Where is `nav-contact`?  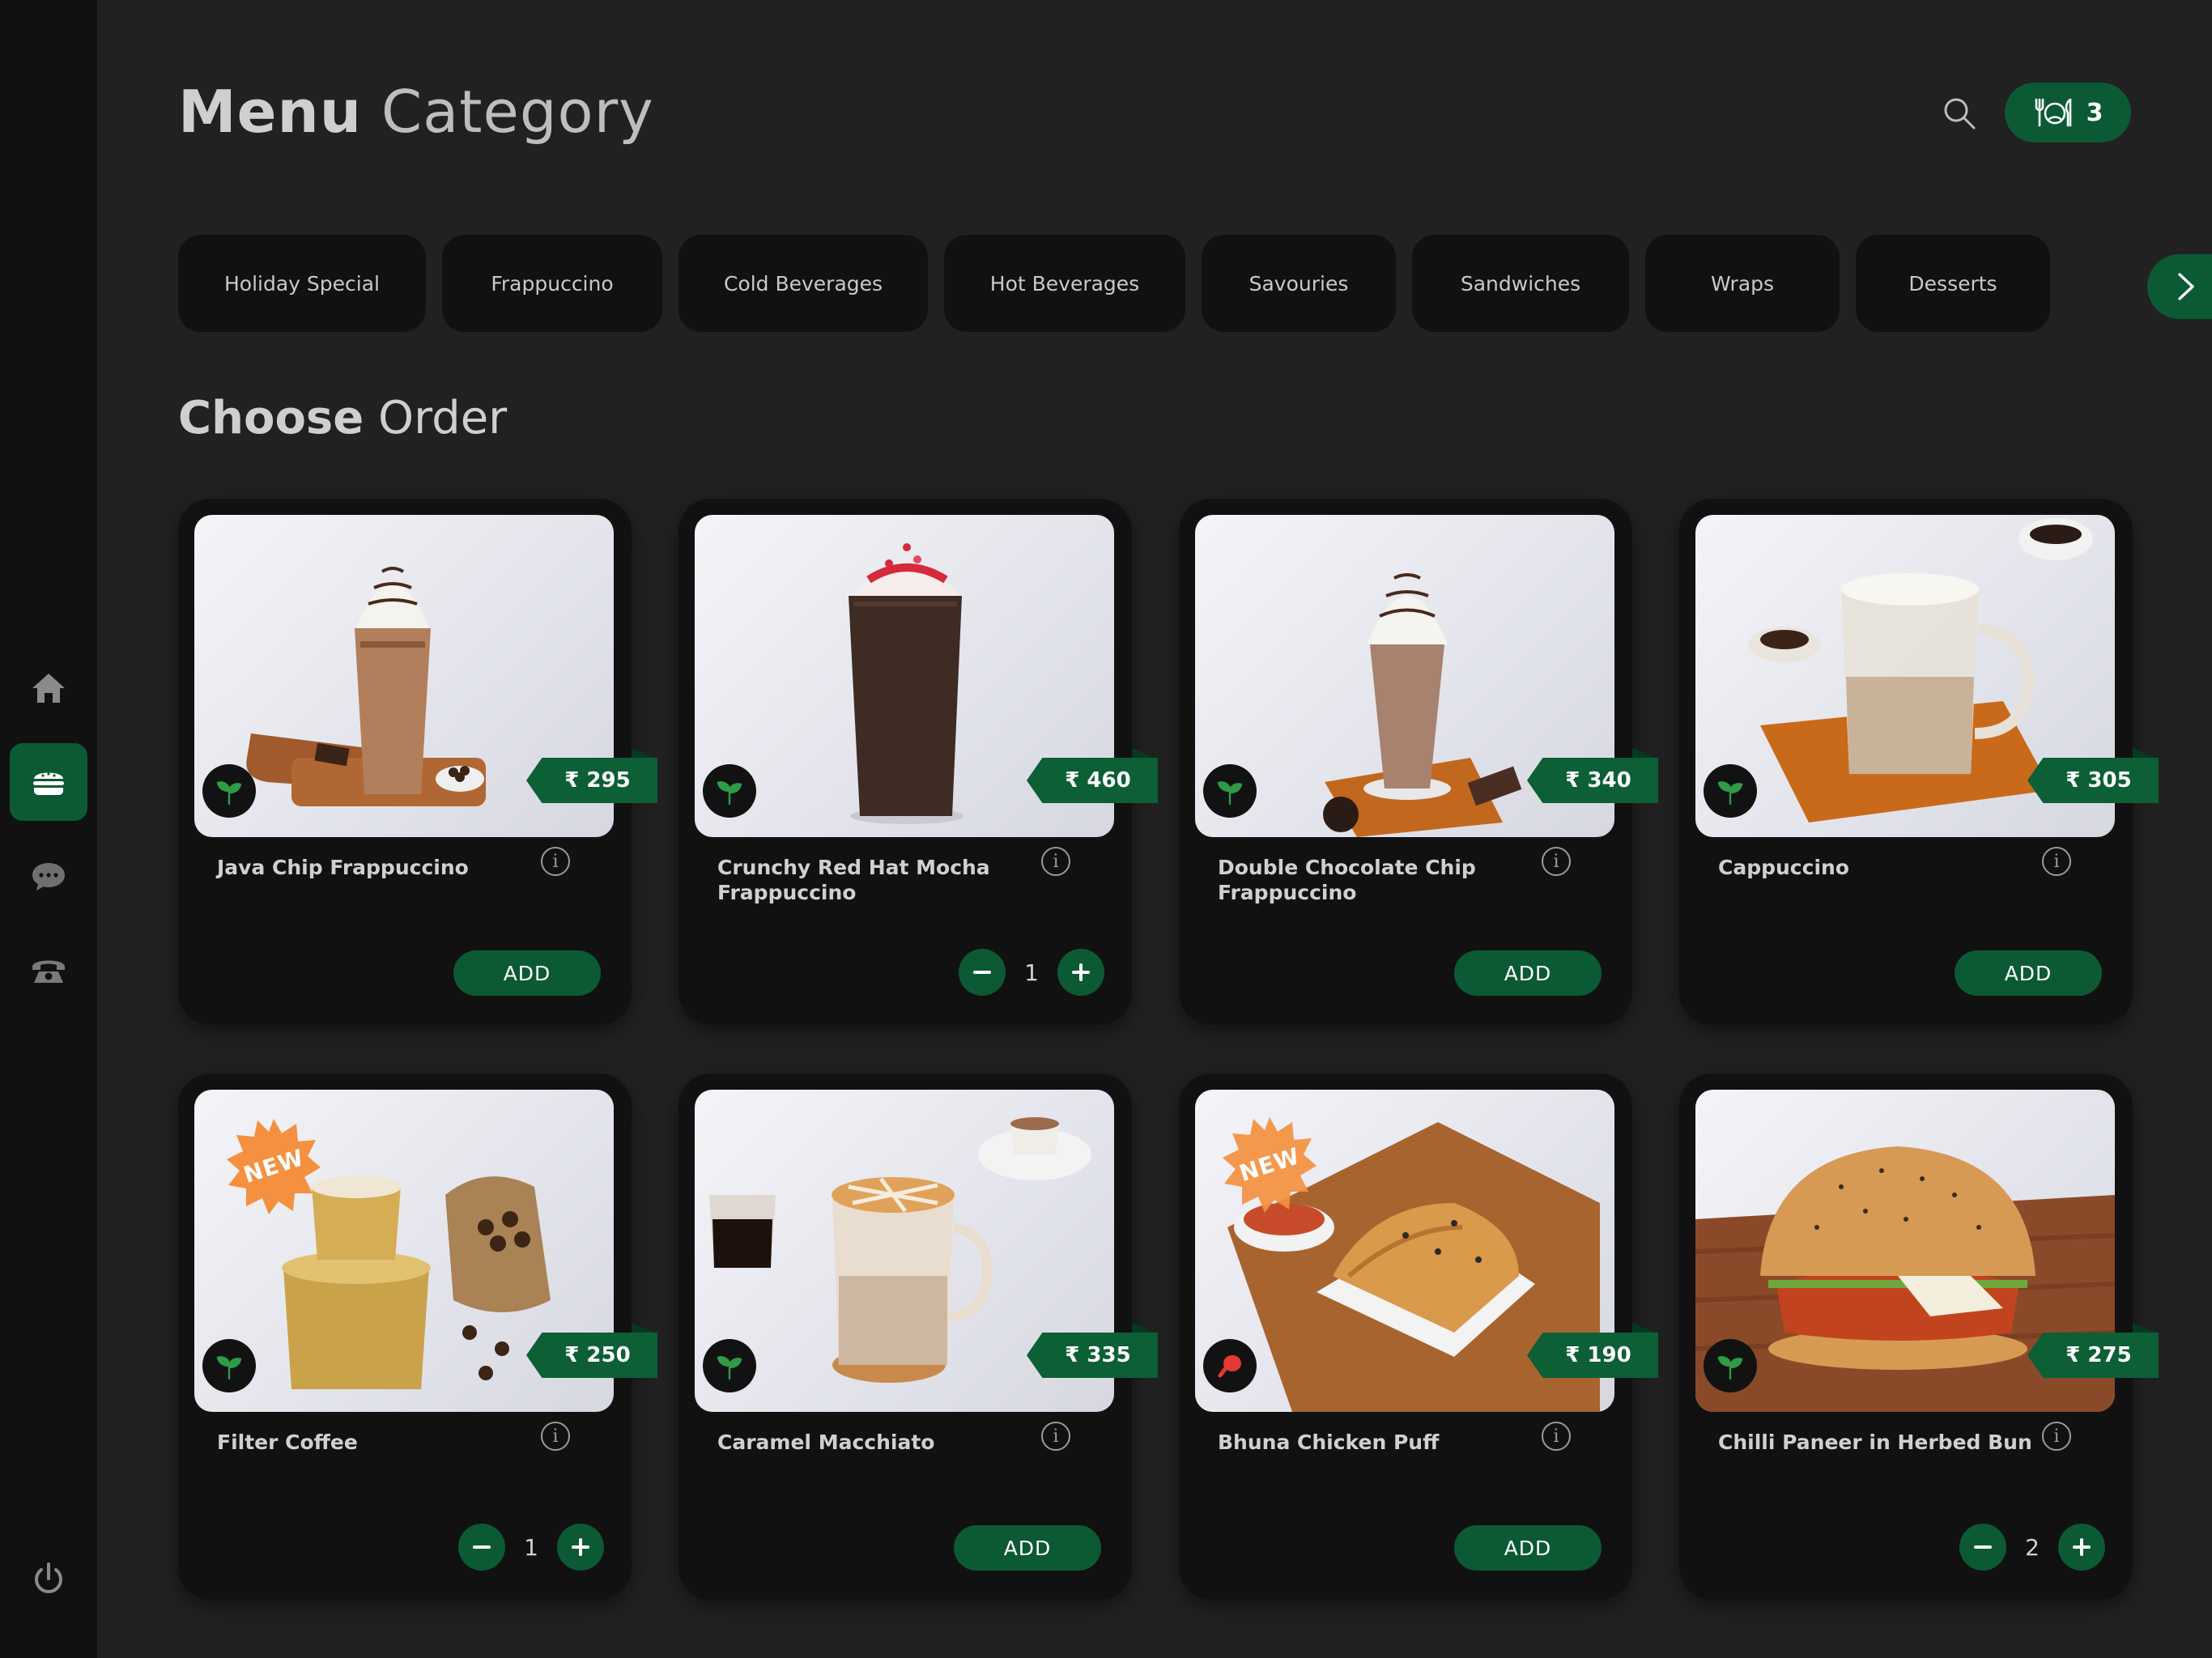 nav-contact is located at coordinates (49, 970).